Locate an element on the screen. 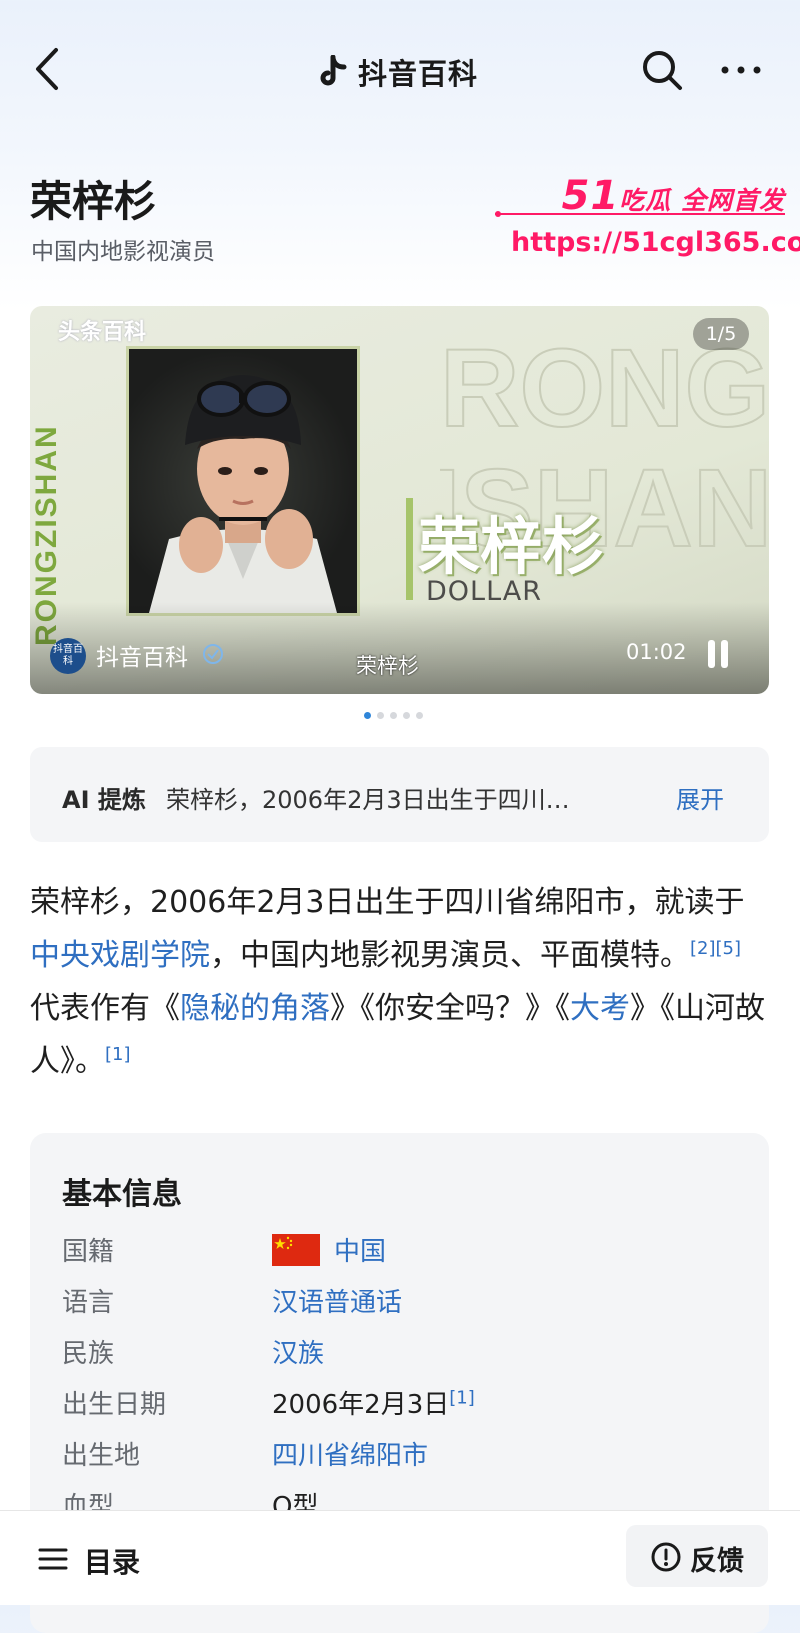 This screenshot has height=1633, width=800. portrait-photo is located at coordinates (243, 481).